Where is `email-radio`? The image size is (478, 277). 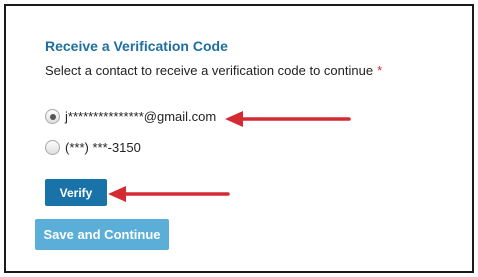
email-radio is located at coordinates (52, 116).